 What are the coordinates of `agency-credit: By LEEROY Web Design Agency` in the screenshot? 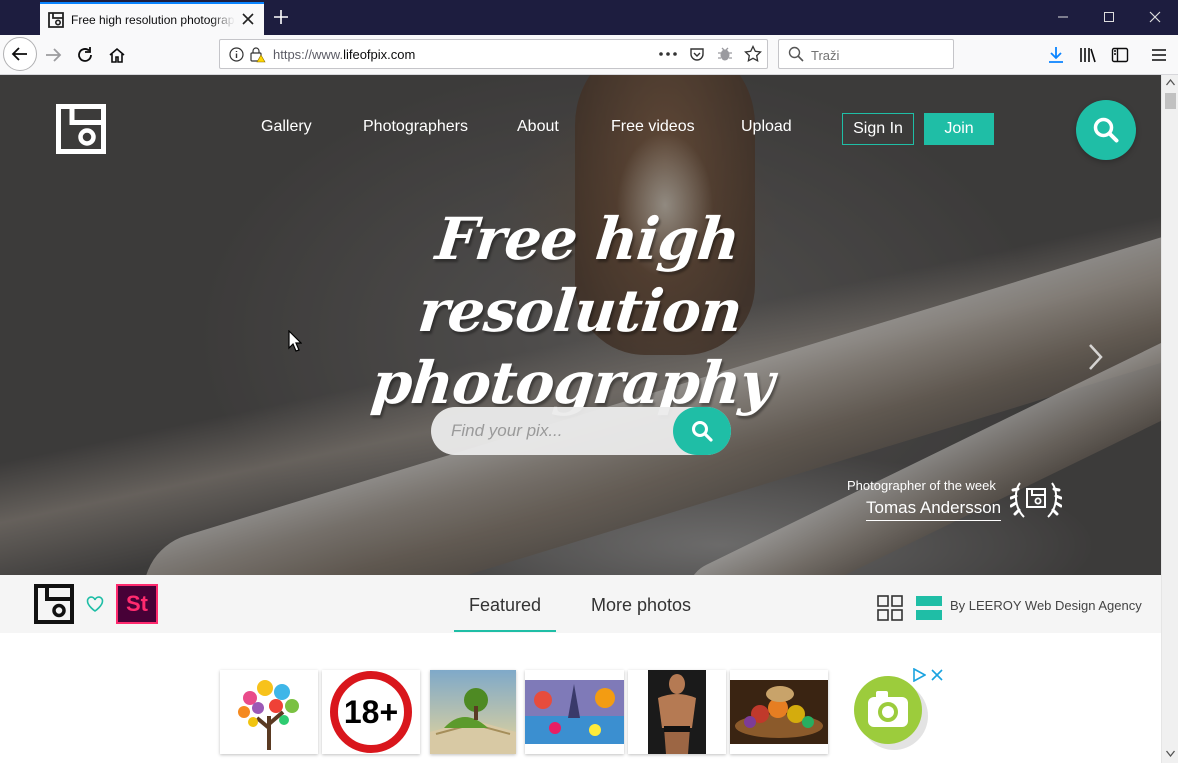 It's located at (1046, 605).